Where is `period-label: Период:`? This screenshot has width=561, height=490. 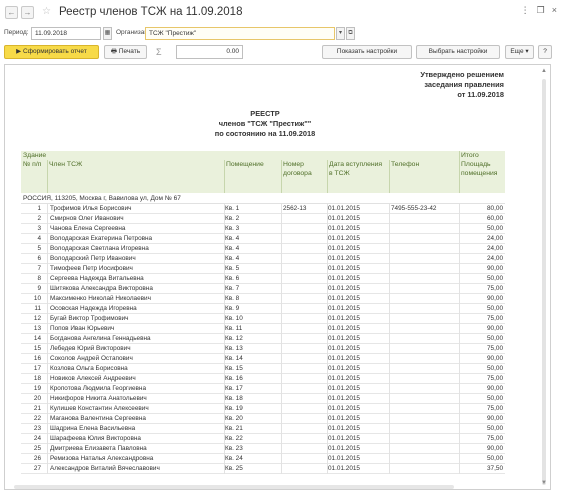
period-label: Период: is located at coordinates (16, 32).